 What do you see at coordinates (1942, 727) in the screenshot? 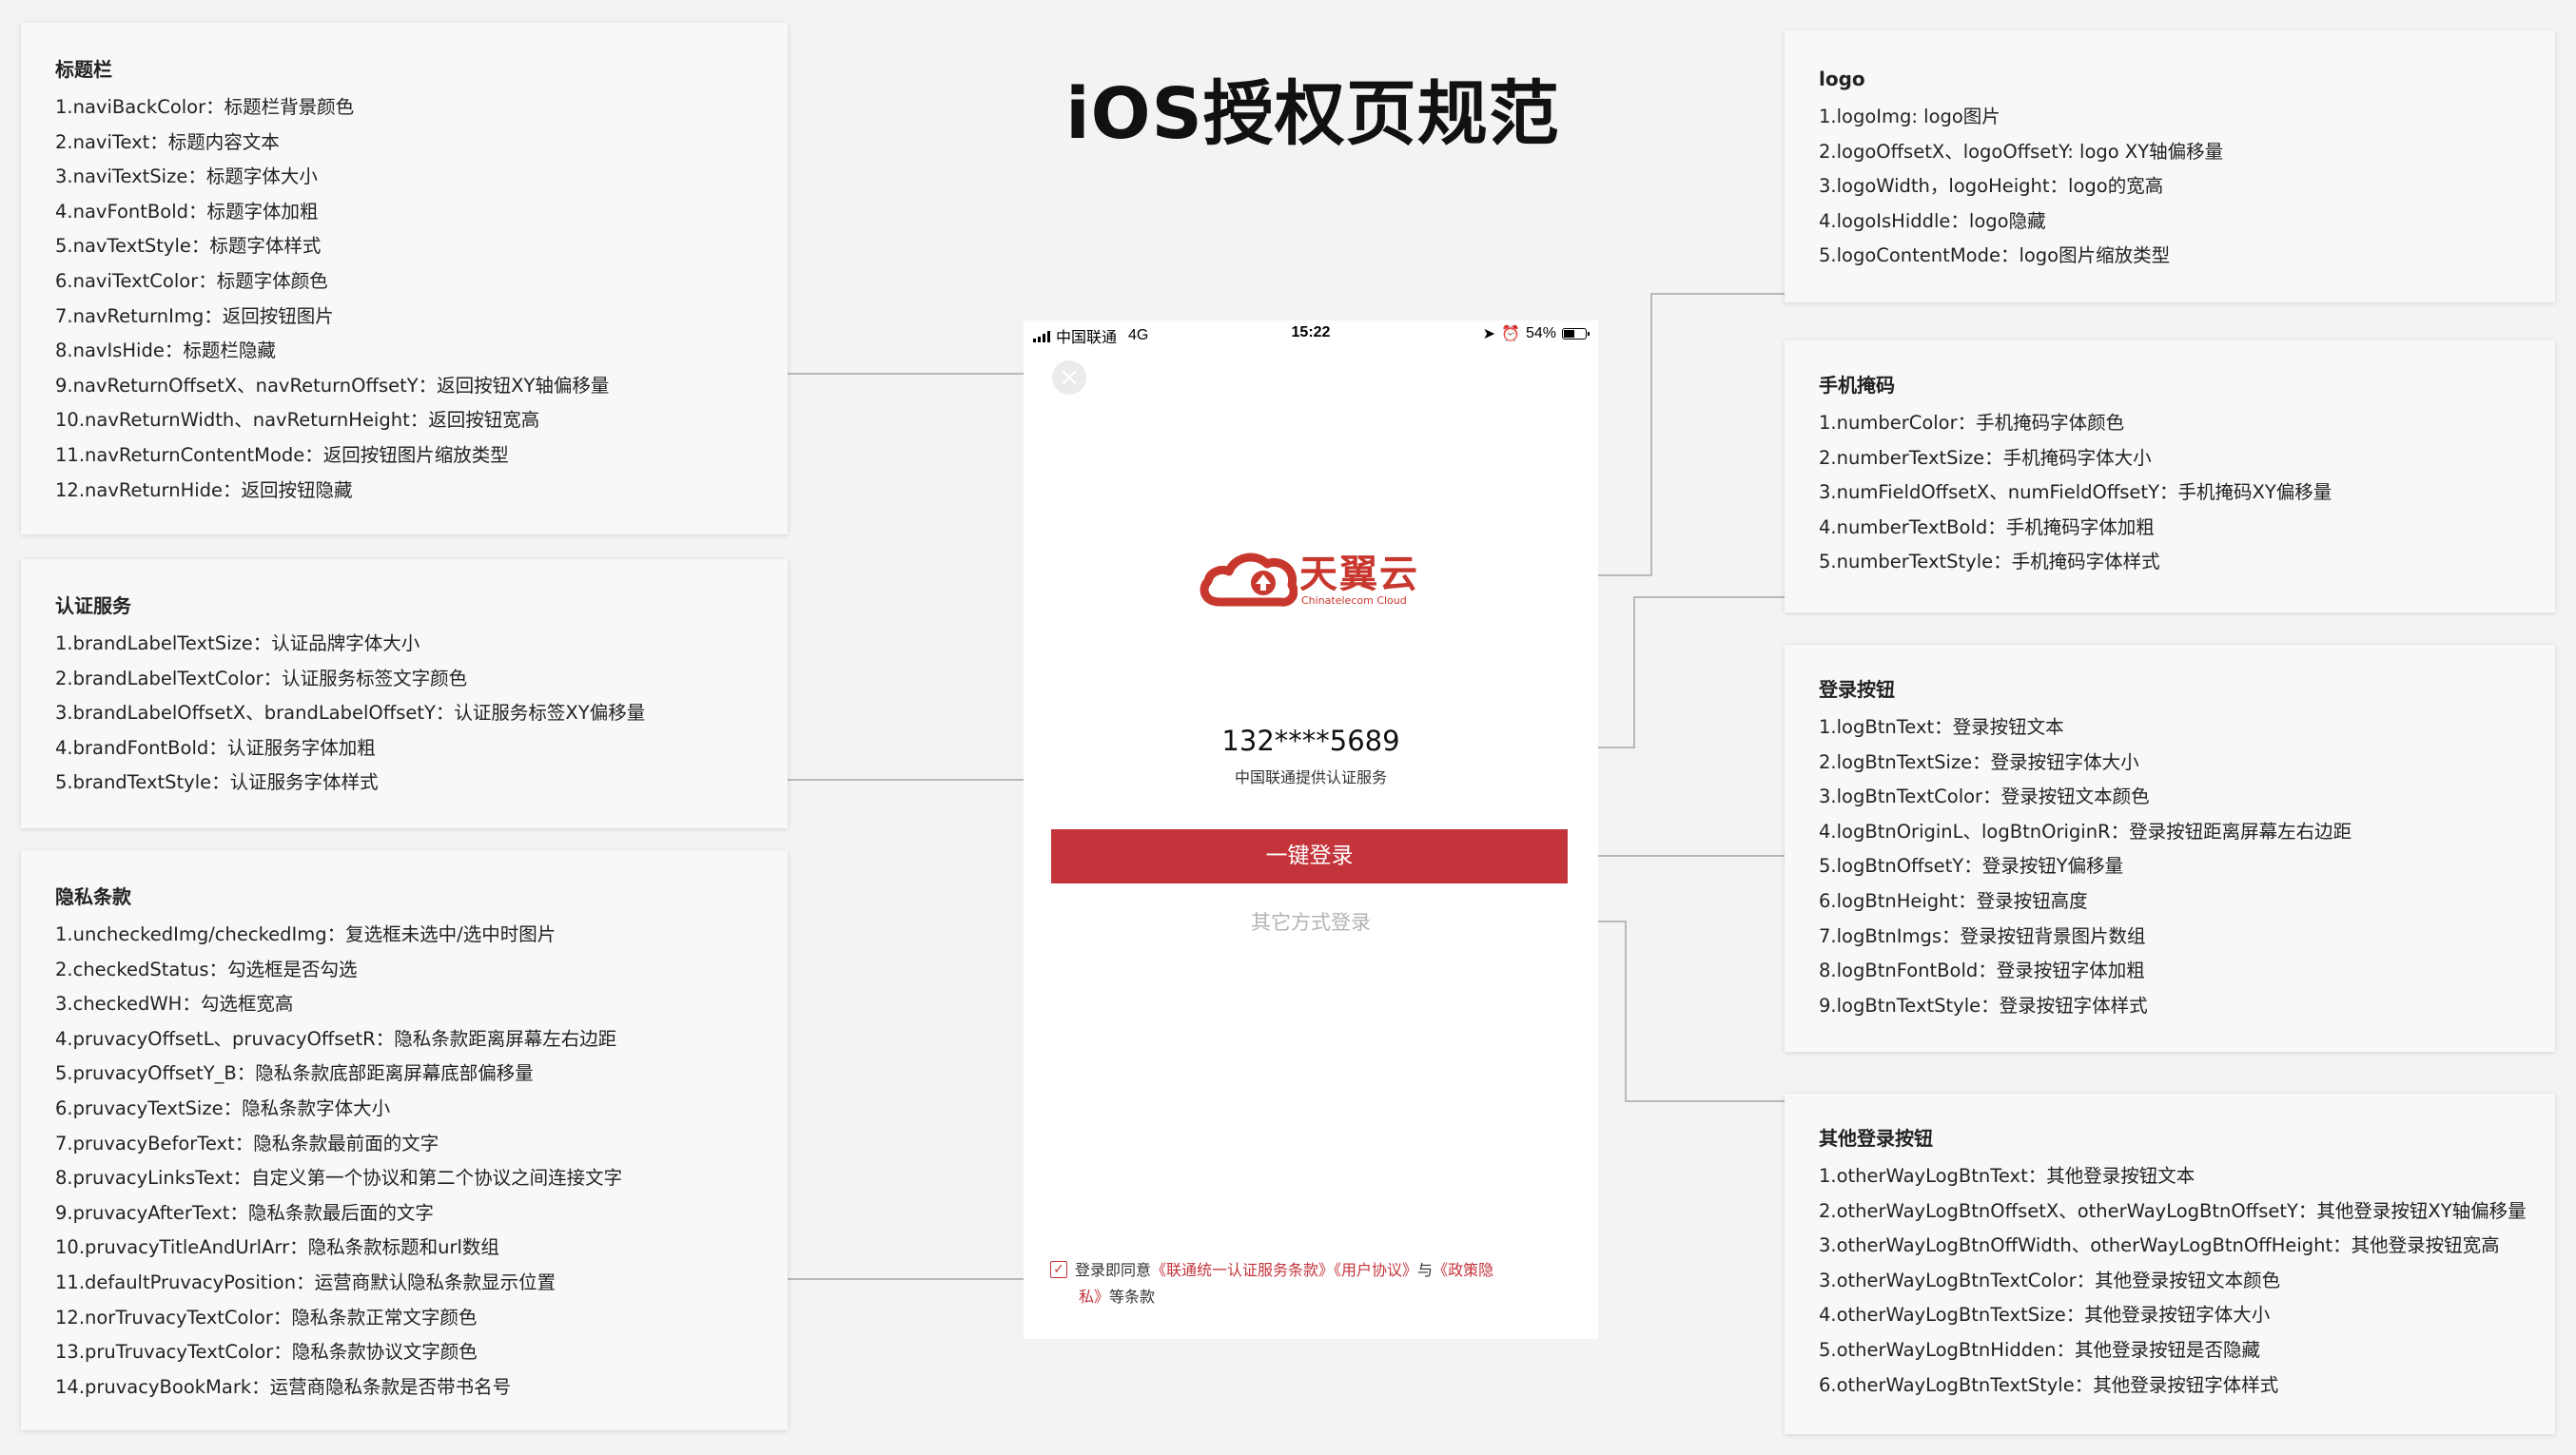
I see `card-item: 1.logBtnText：登录按钮文本` at bounding box center [1942, 727].